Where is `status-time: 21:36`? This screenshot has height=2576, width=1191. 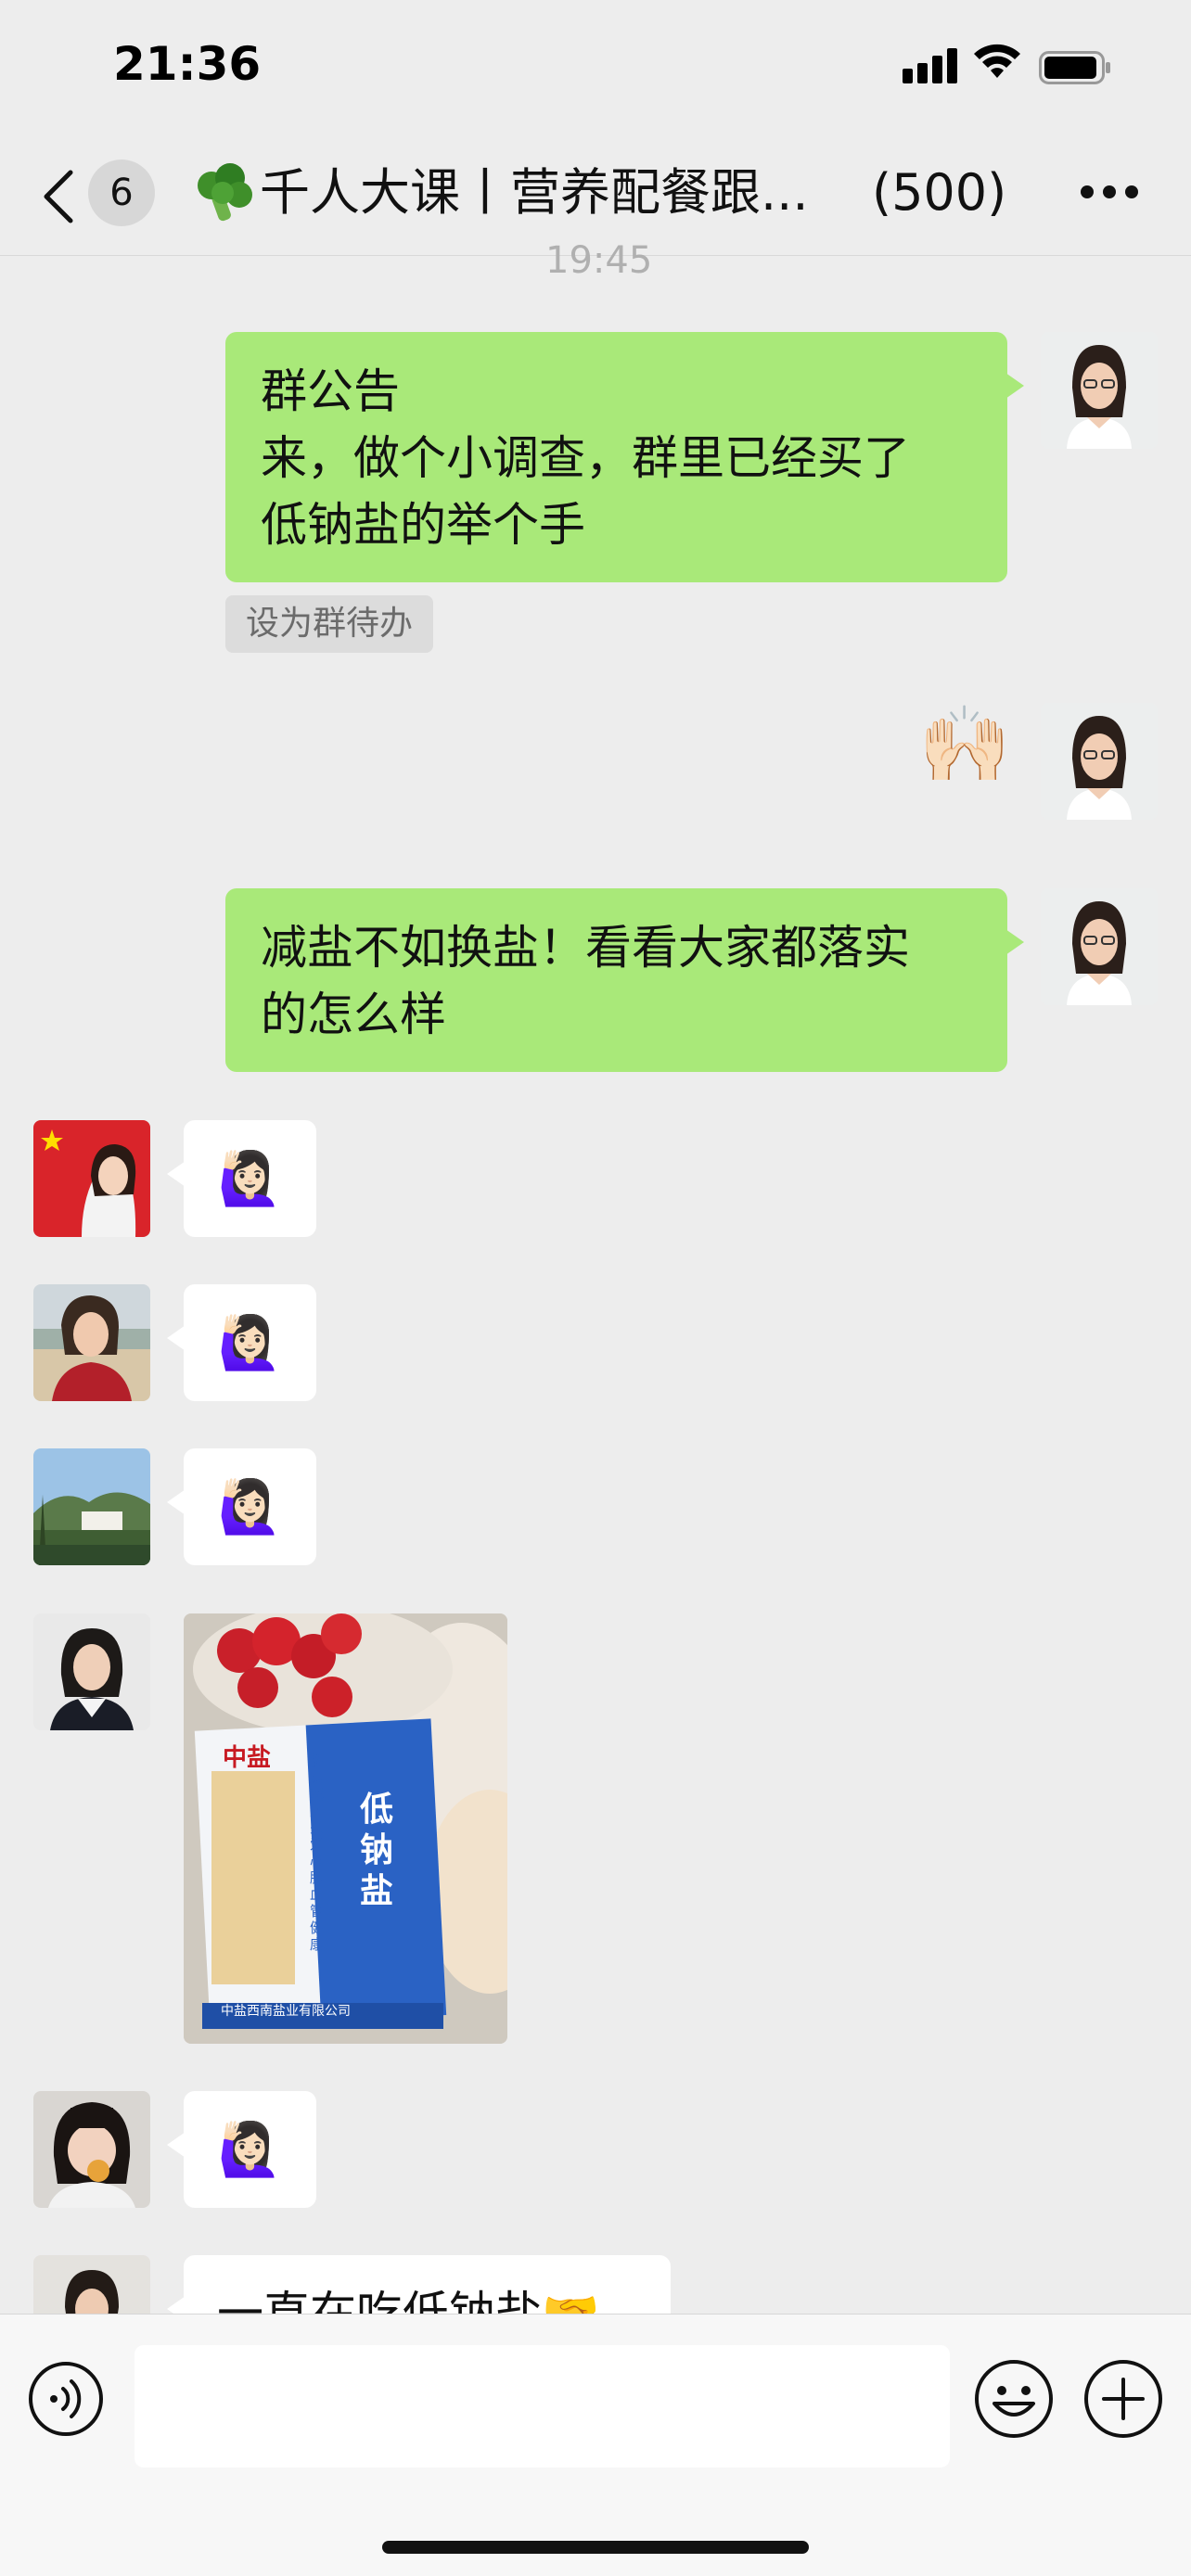
status-time: 21:36 is located at coordinates (187, 64).